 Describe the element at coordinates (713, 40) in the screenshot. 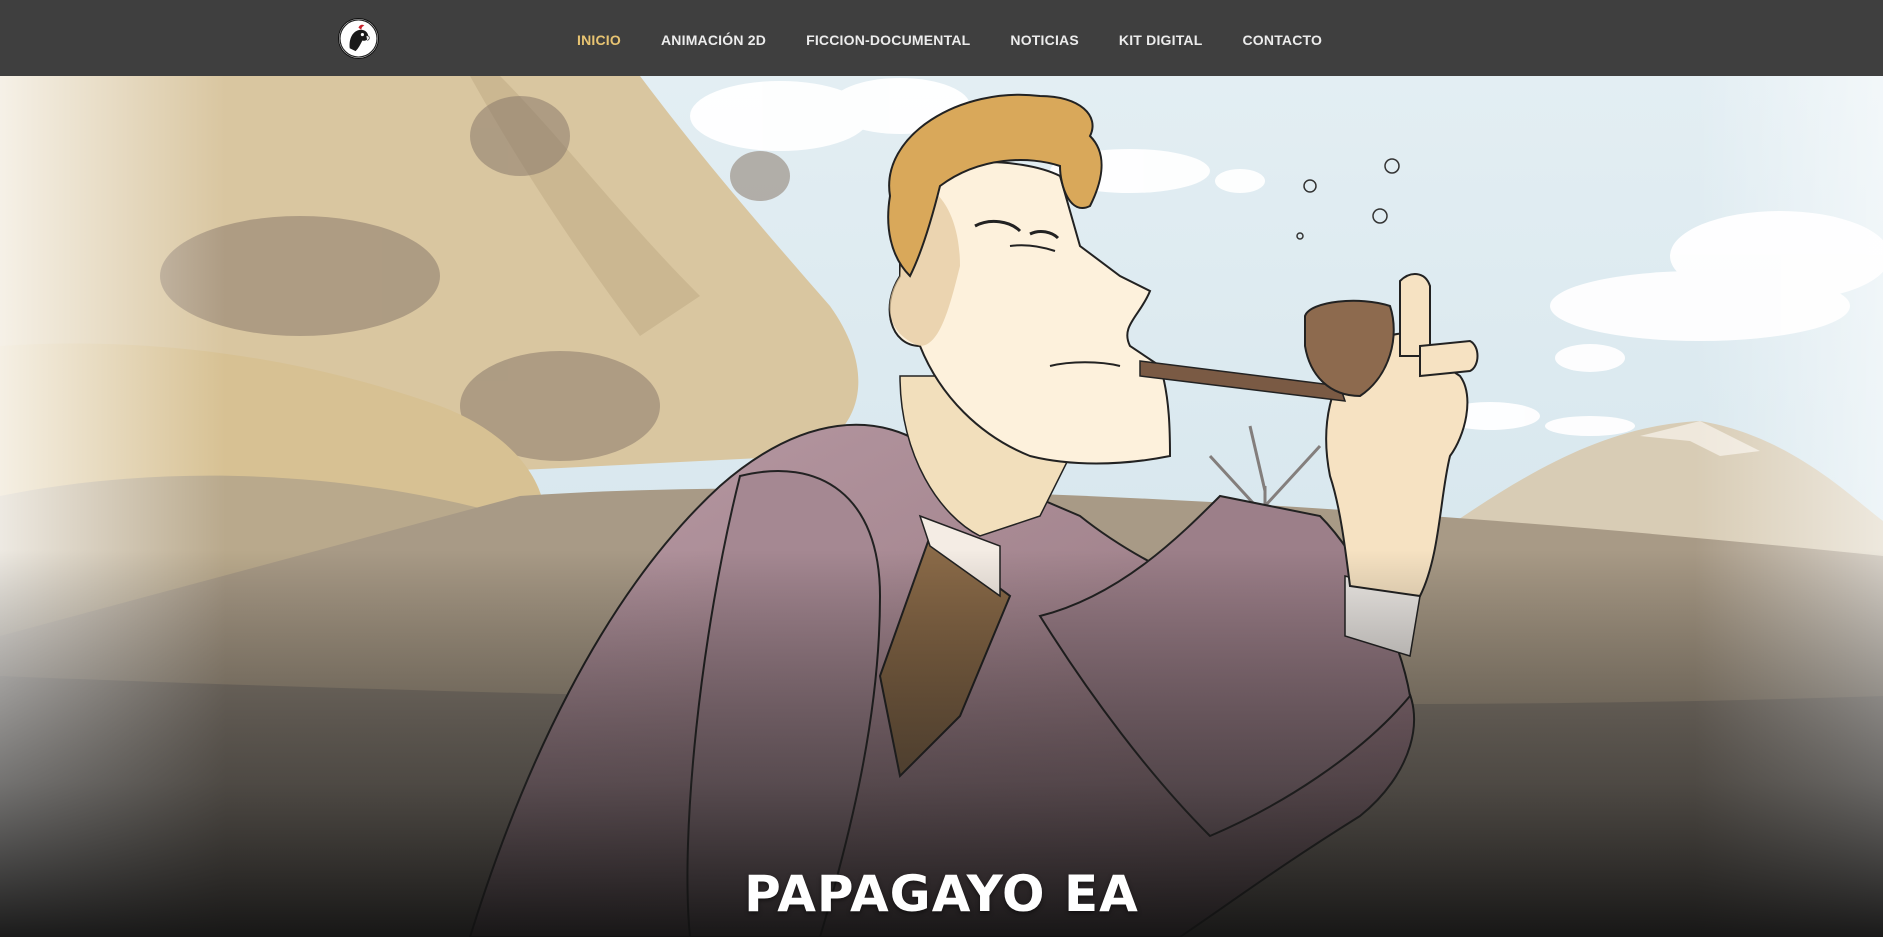

I see `nav-animacion-2d: ANIMACIÓN 2D` at that location.